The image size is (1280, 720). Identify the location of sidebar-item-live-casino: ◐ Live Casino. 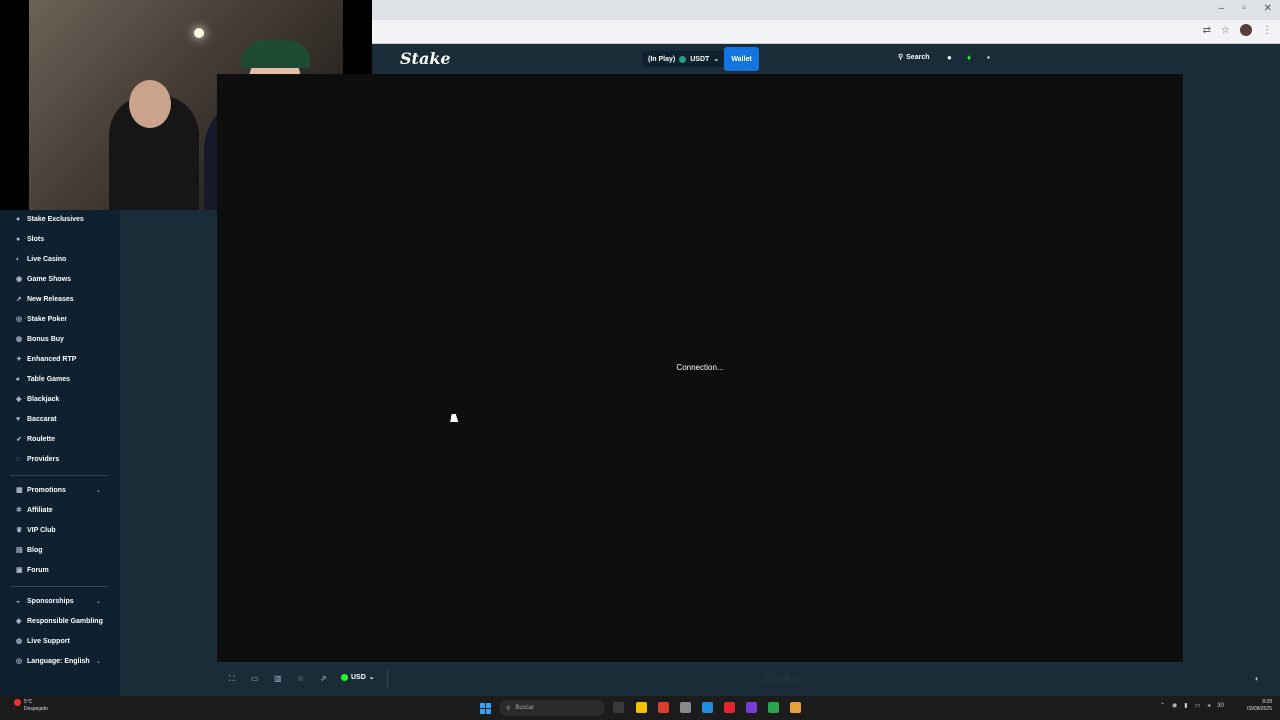
(41, 259).